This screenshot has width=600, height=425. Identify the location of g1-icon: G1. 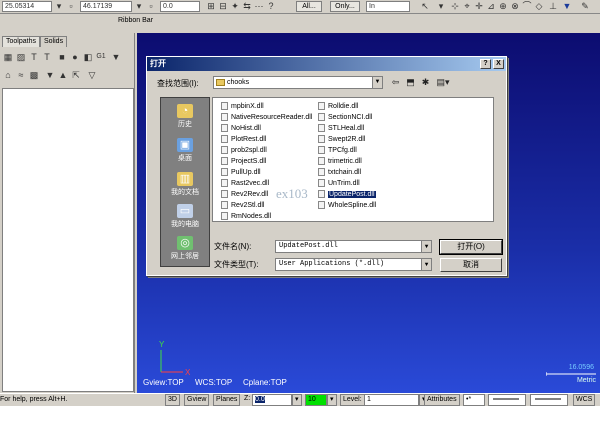
(101, 57).